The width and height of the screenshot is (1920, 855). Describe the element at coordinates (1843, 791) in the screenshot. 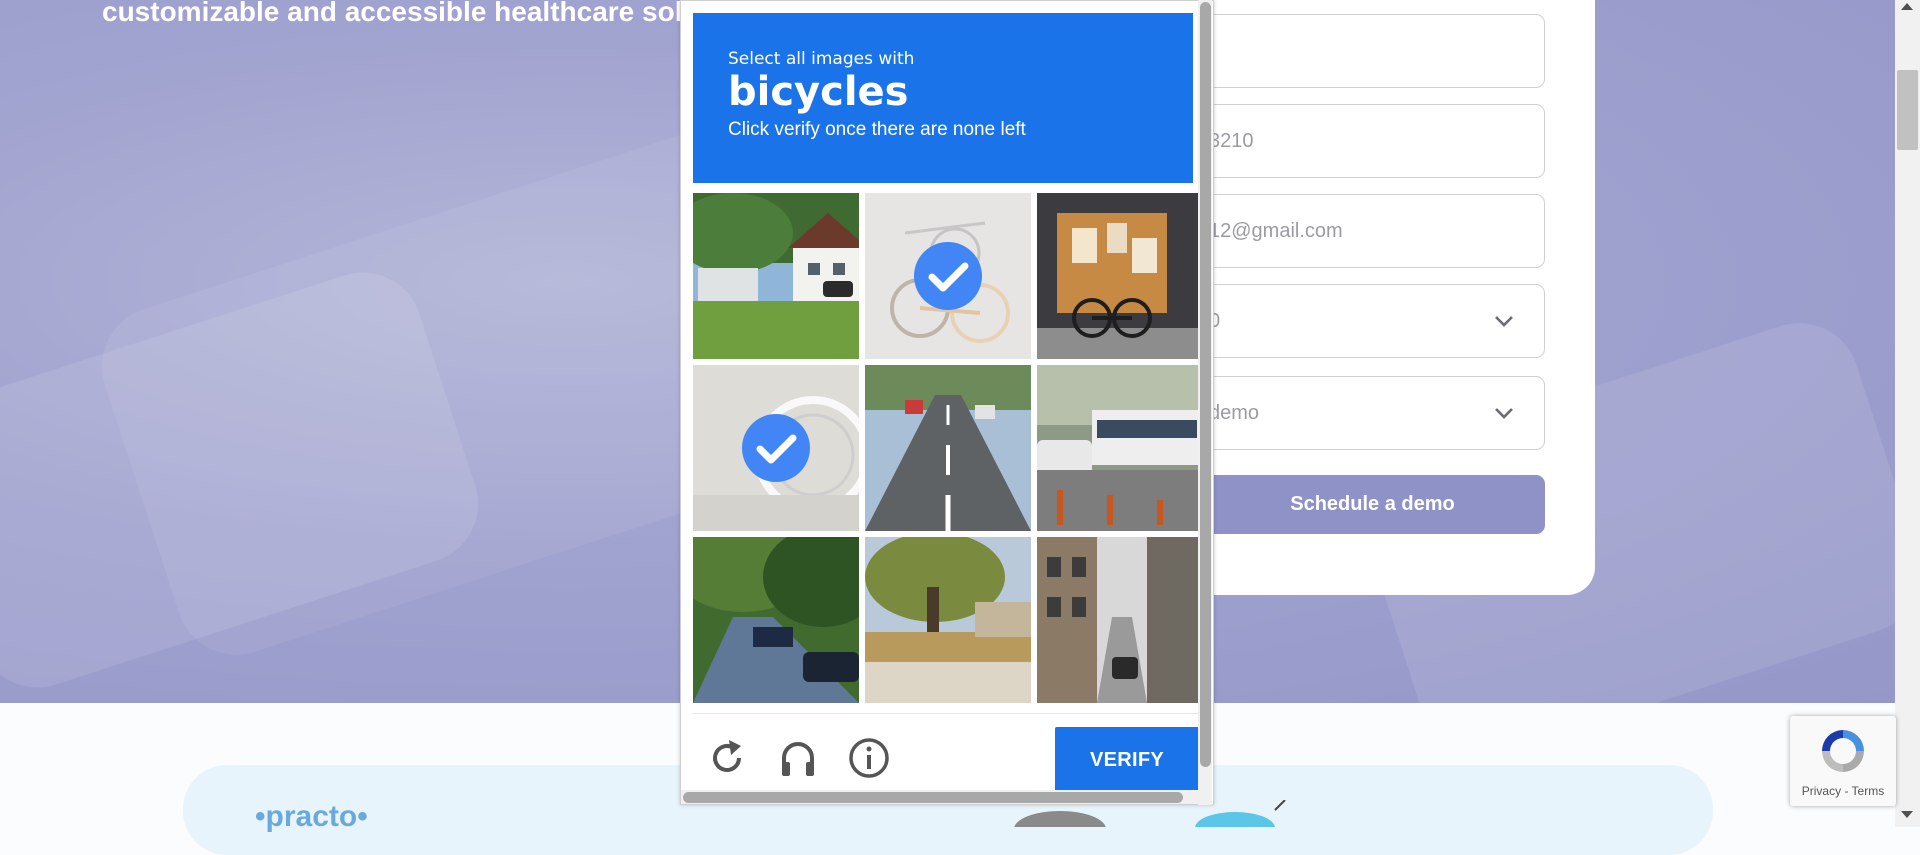

I see `recaptcha-privacy-terms: Privacy - Terms` at that location.